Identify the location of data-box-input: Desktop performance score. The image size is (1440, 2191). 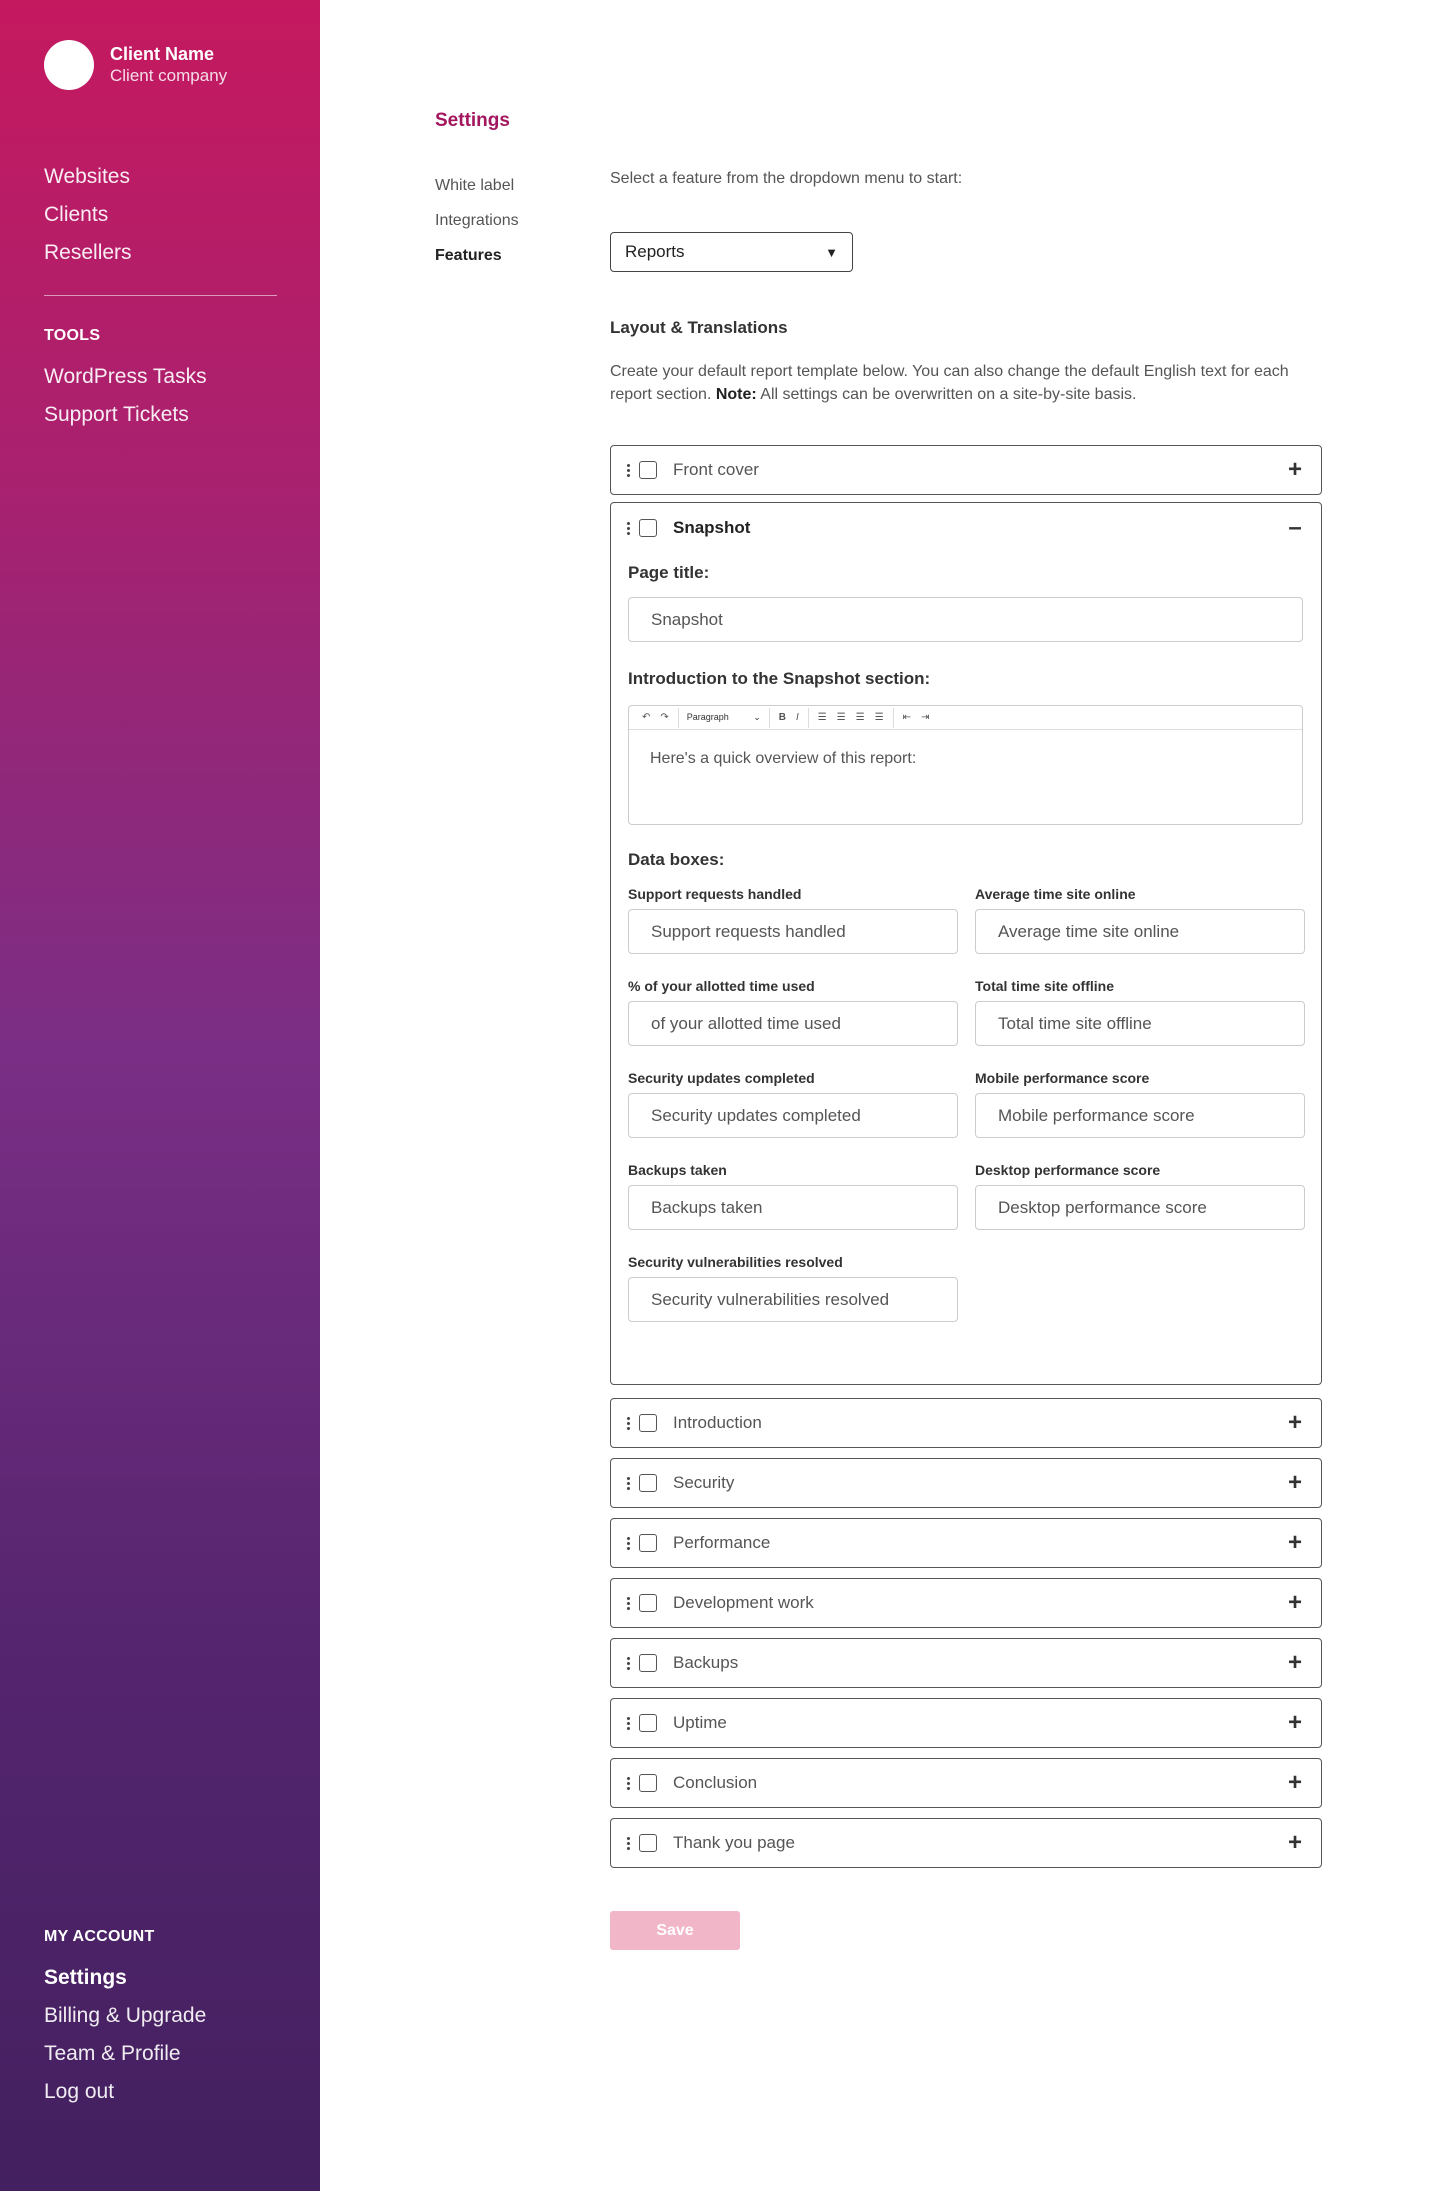
(1140, 1207).